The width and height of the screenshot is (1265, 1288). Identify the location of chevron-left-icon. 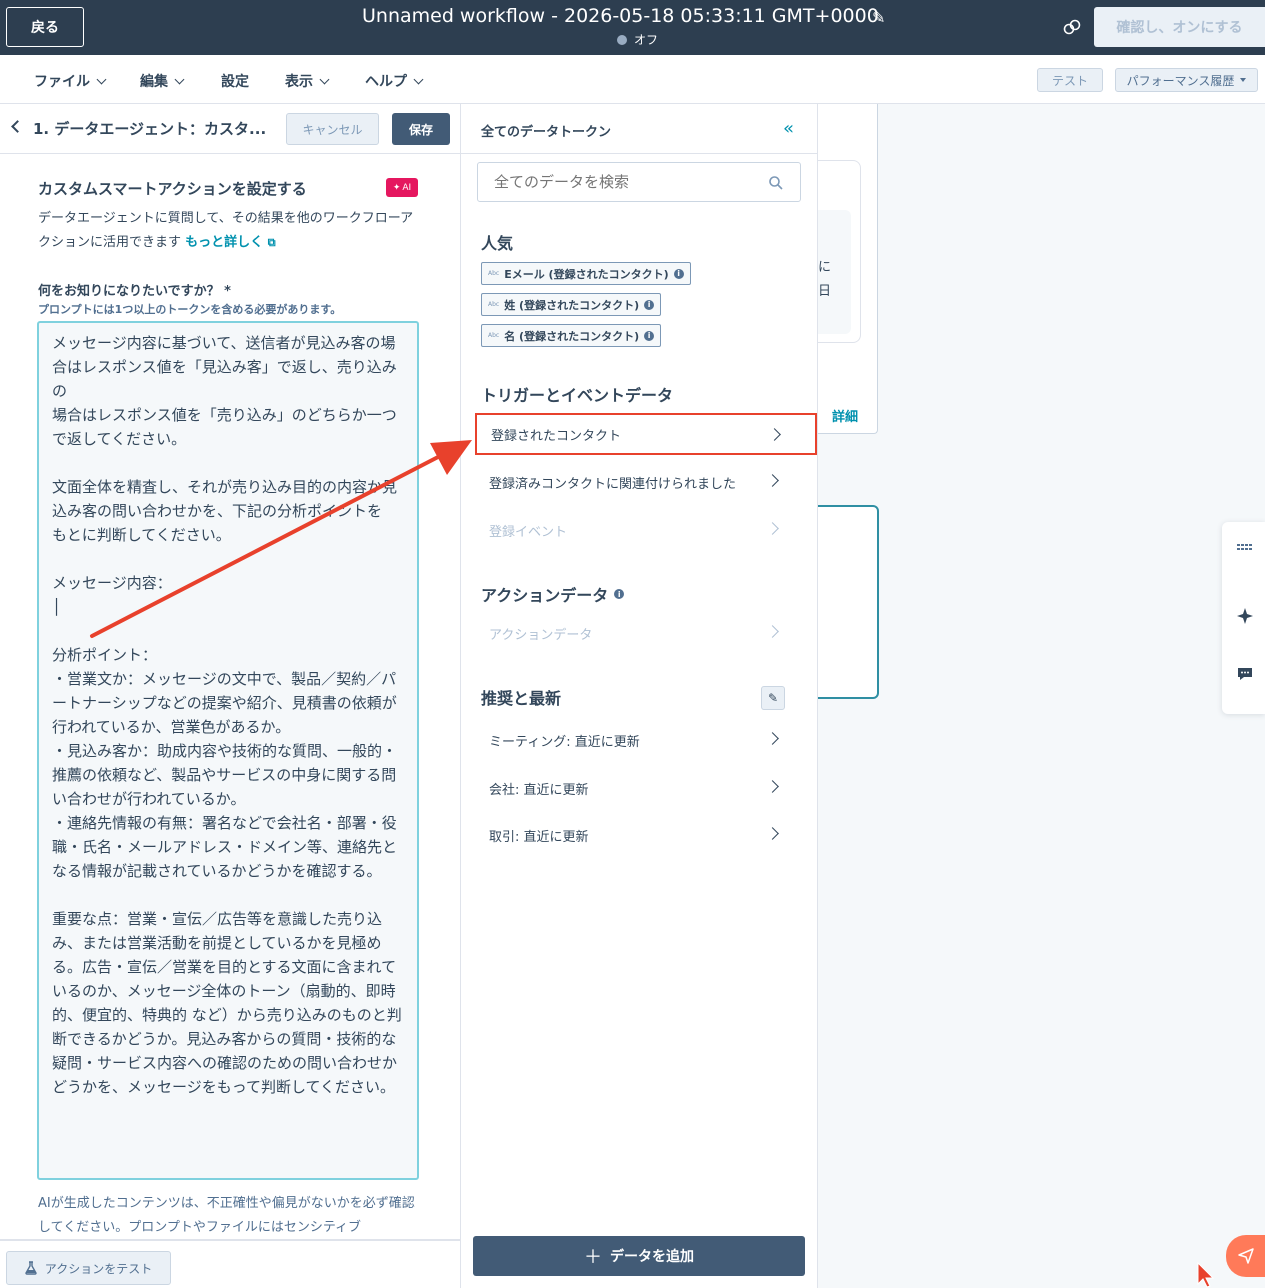
(17, 126).